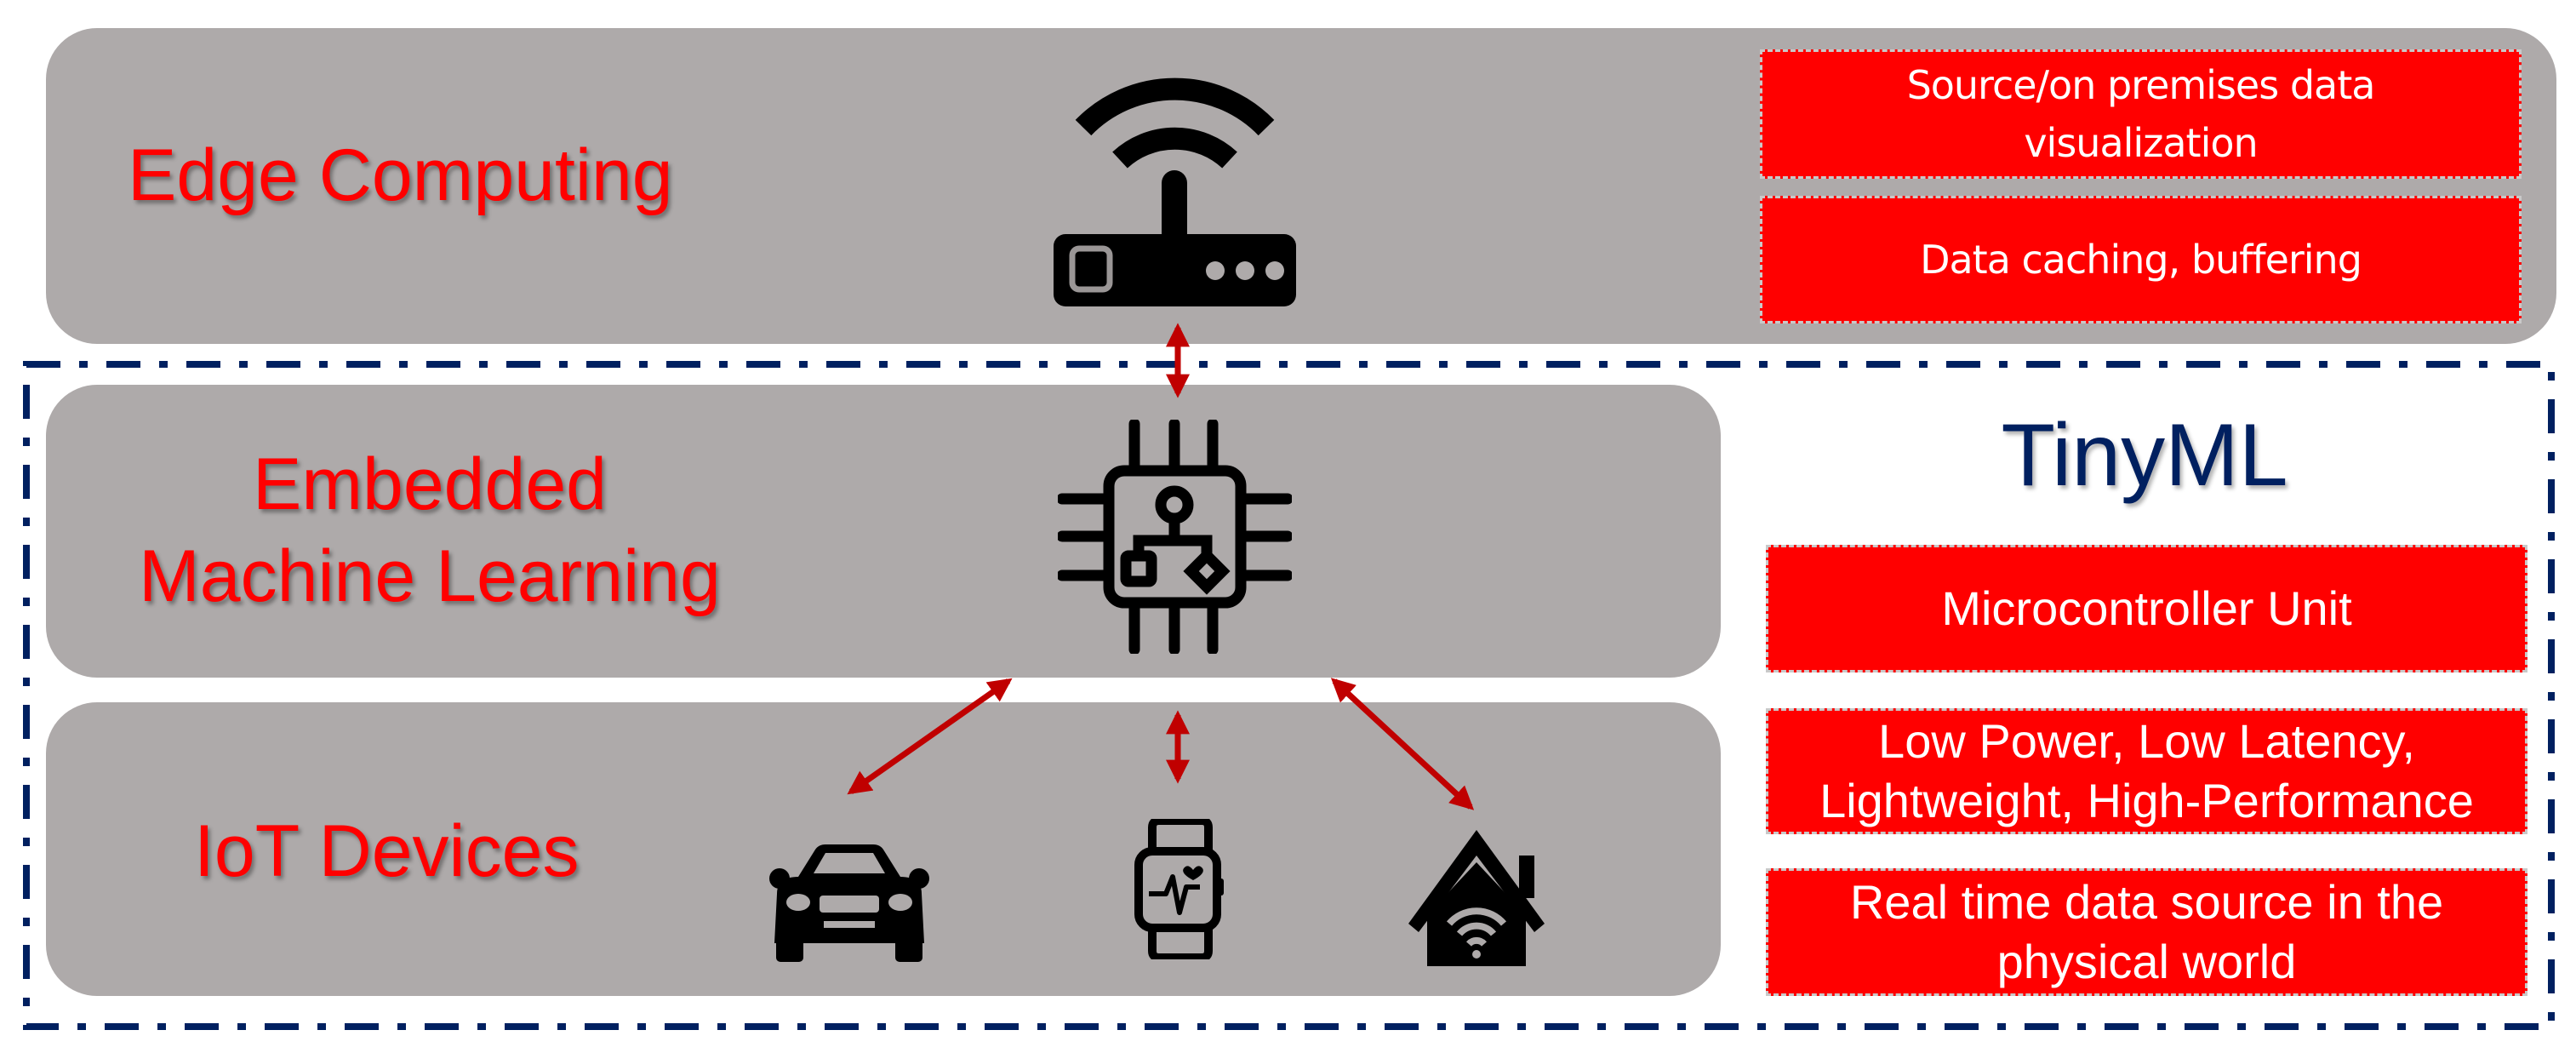  I want to click on arrow-embedded-to-car, so click(930, 736).